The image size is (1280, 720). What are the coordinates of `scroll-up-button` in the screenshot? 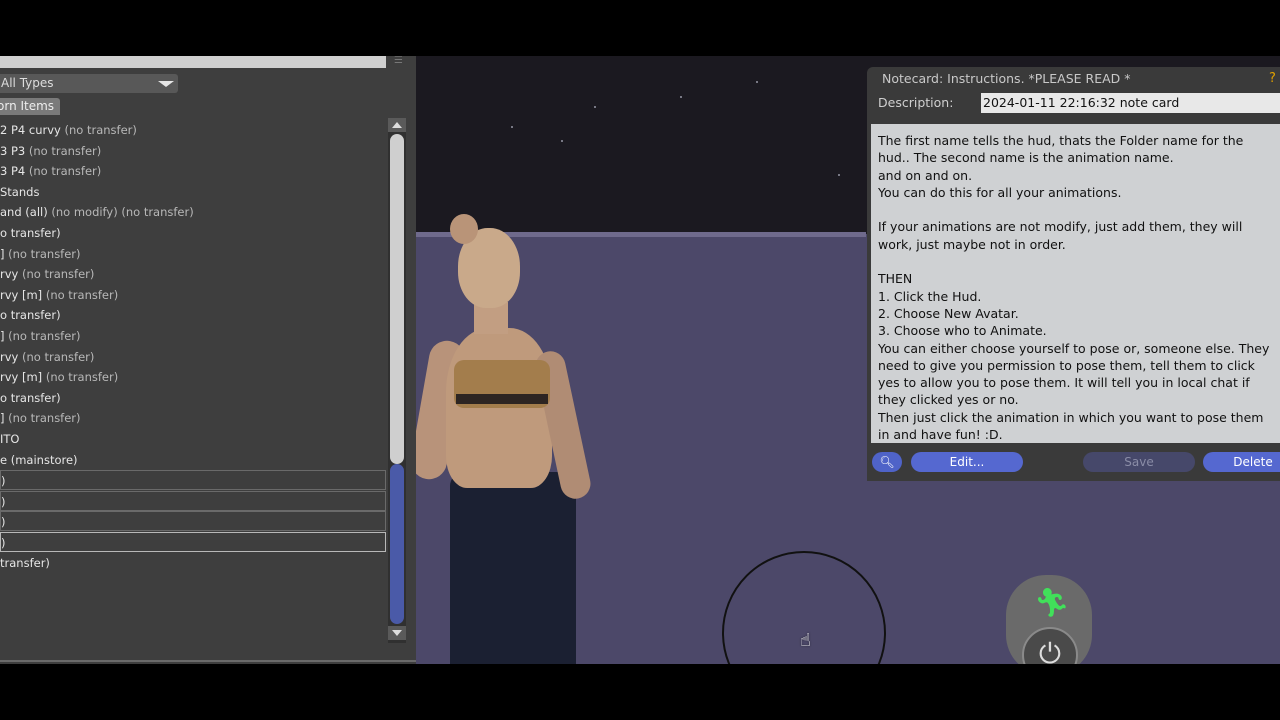 It's located at (397, 125).